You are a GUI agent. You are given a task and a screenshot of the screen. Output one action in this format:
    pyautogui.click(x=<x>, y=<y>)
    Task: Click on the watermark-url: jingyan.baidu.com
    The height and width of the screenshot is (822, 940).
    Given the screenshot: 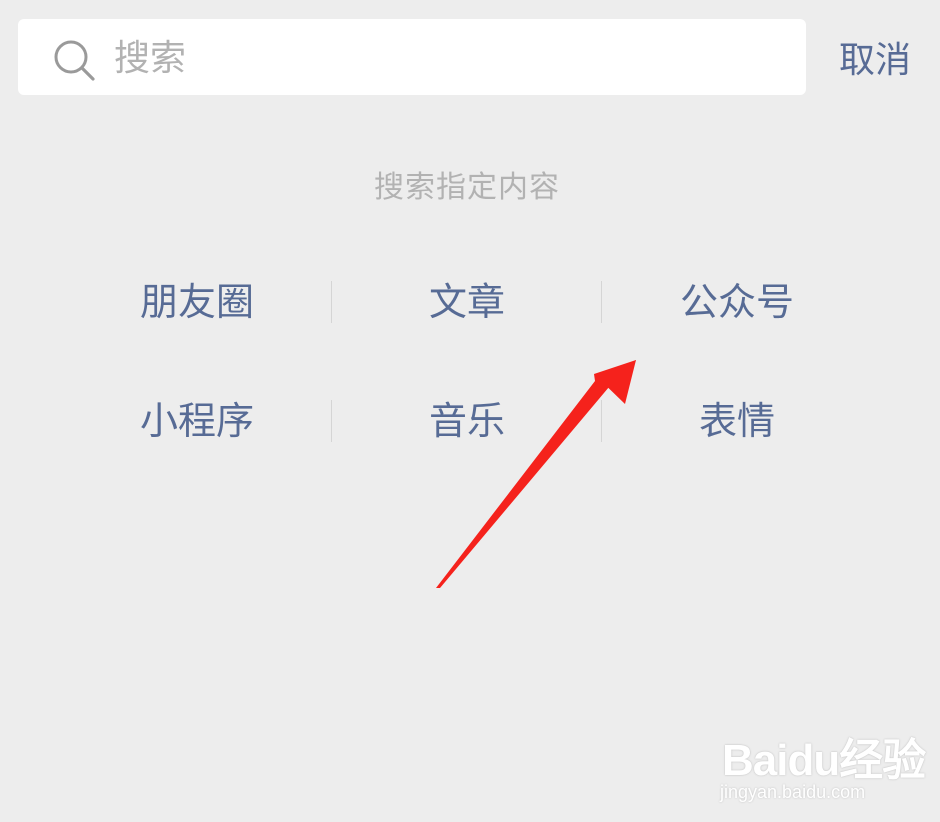 What is the action you would take?
    pyautogui.click(x=793, y=792)
    